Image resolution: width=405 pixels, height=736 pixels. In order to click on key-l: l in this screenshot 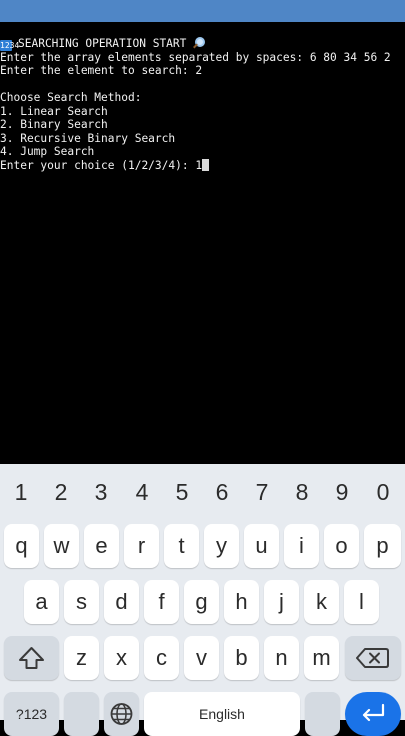, I will do `click(361, 602)`.